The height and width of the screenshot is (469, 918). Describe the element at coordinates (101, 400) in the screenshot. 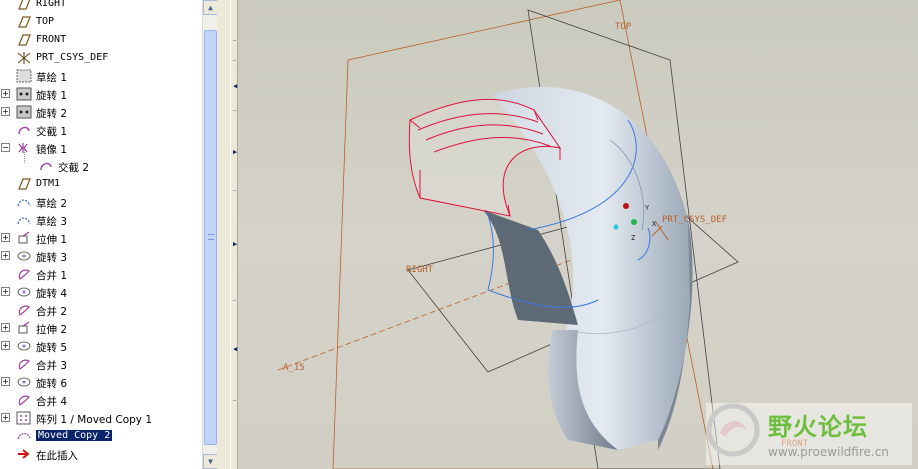

I see `tree-item: 合并 4` at that location.